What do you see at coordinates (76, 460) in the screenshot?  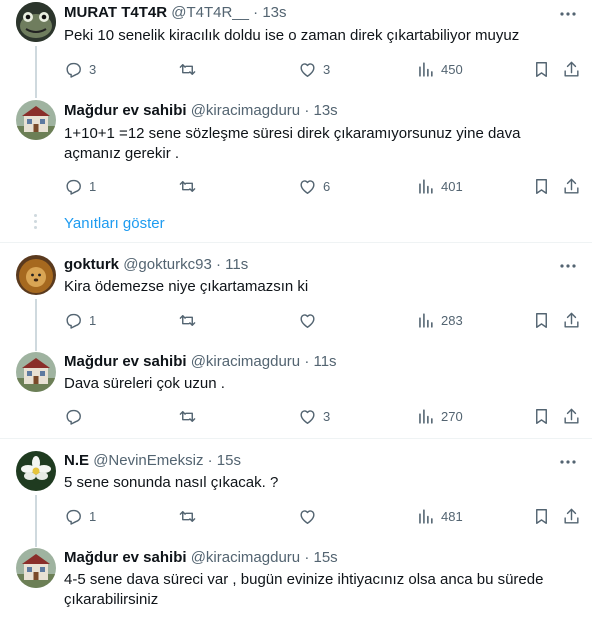 I see `display-name: N.E` at bounding box center [76, 460].